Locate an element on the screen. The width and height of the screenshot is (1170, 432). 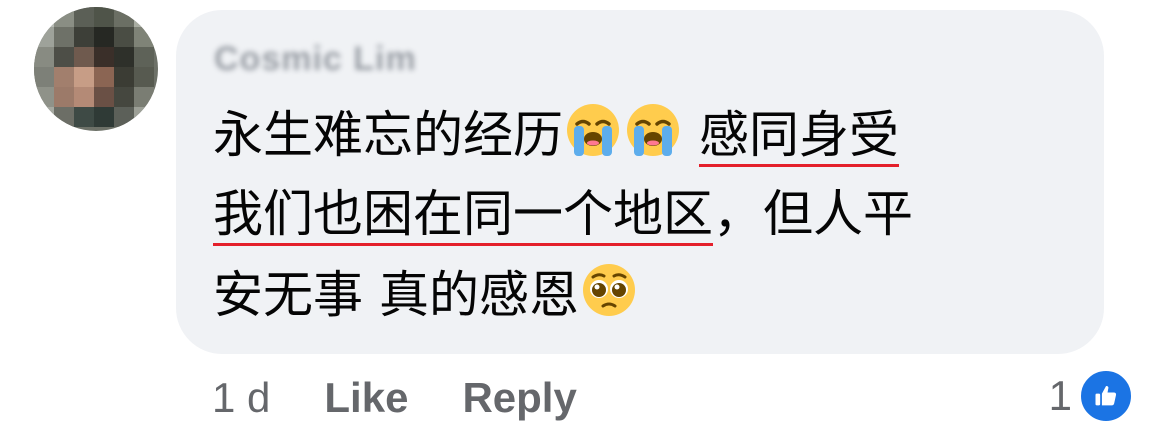
avatar is located at coordinates (96, 69).